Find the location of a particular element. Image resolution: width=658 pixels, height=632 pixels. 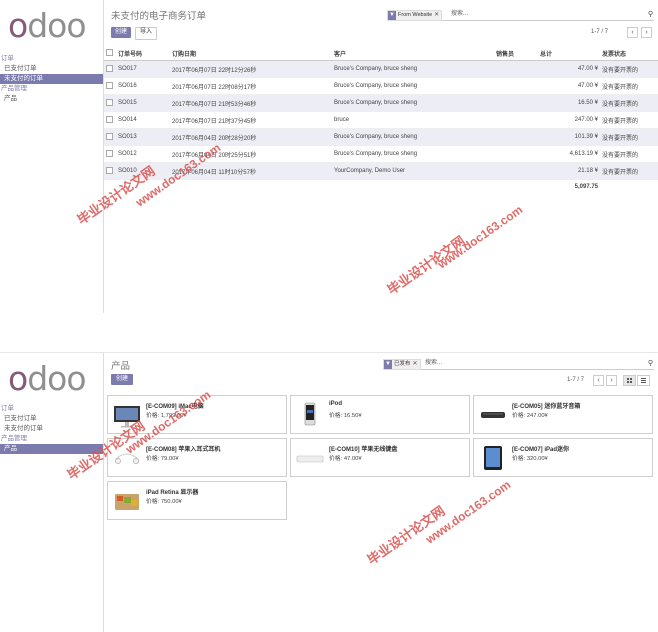

order-date-cell: 2017年06月04日 20时28分20秒 is located at coordinates (251, 137).